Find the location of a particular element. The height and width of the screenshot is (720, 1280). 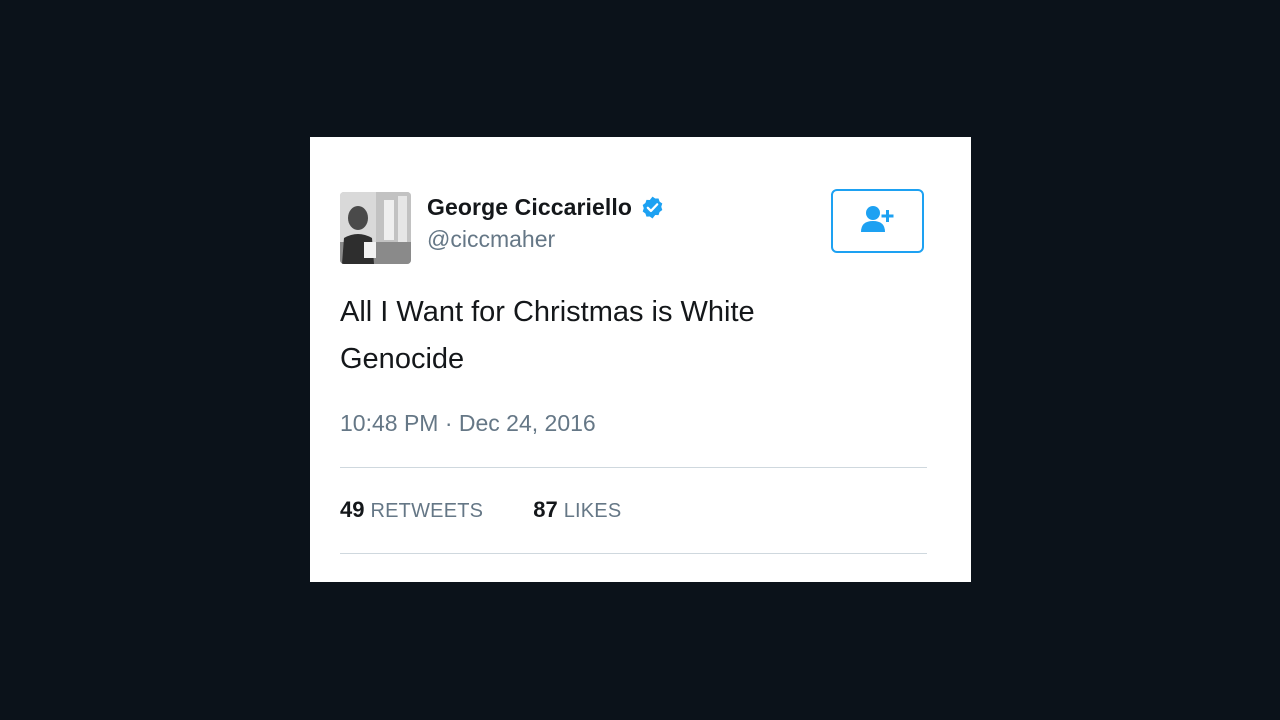

tweet-timestamp: 10:48 PM · Dec 24, 2016 is located at coordinates (468, 423).